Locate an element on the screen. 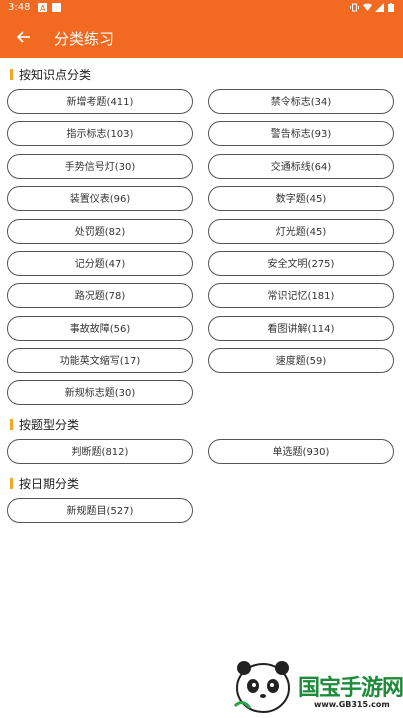 Image resolution: width=403 pixels, height=718 pixels. category-button: 交通标线(64) is located at coordinates (301, 166).